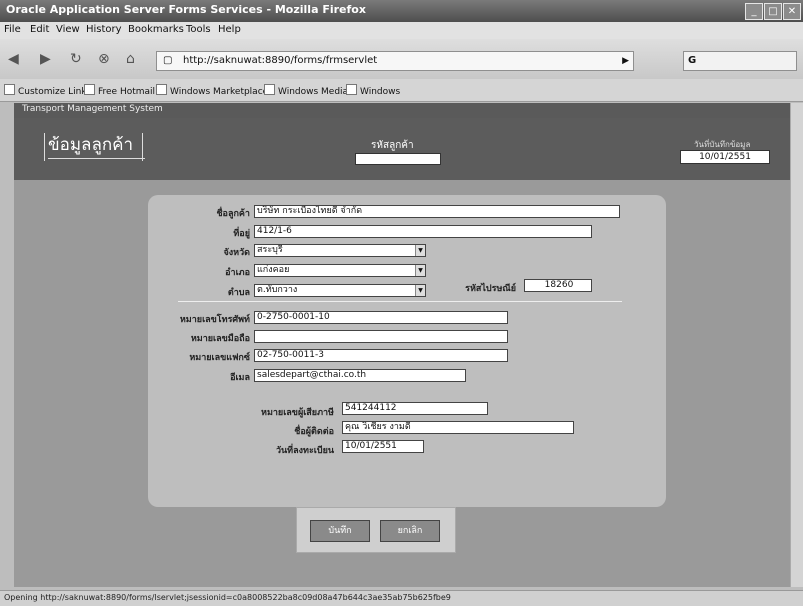  I want to click on stop-icon: ⊗, so click(104, 59).